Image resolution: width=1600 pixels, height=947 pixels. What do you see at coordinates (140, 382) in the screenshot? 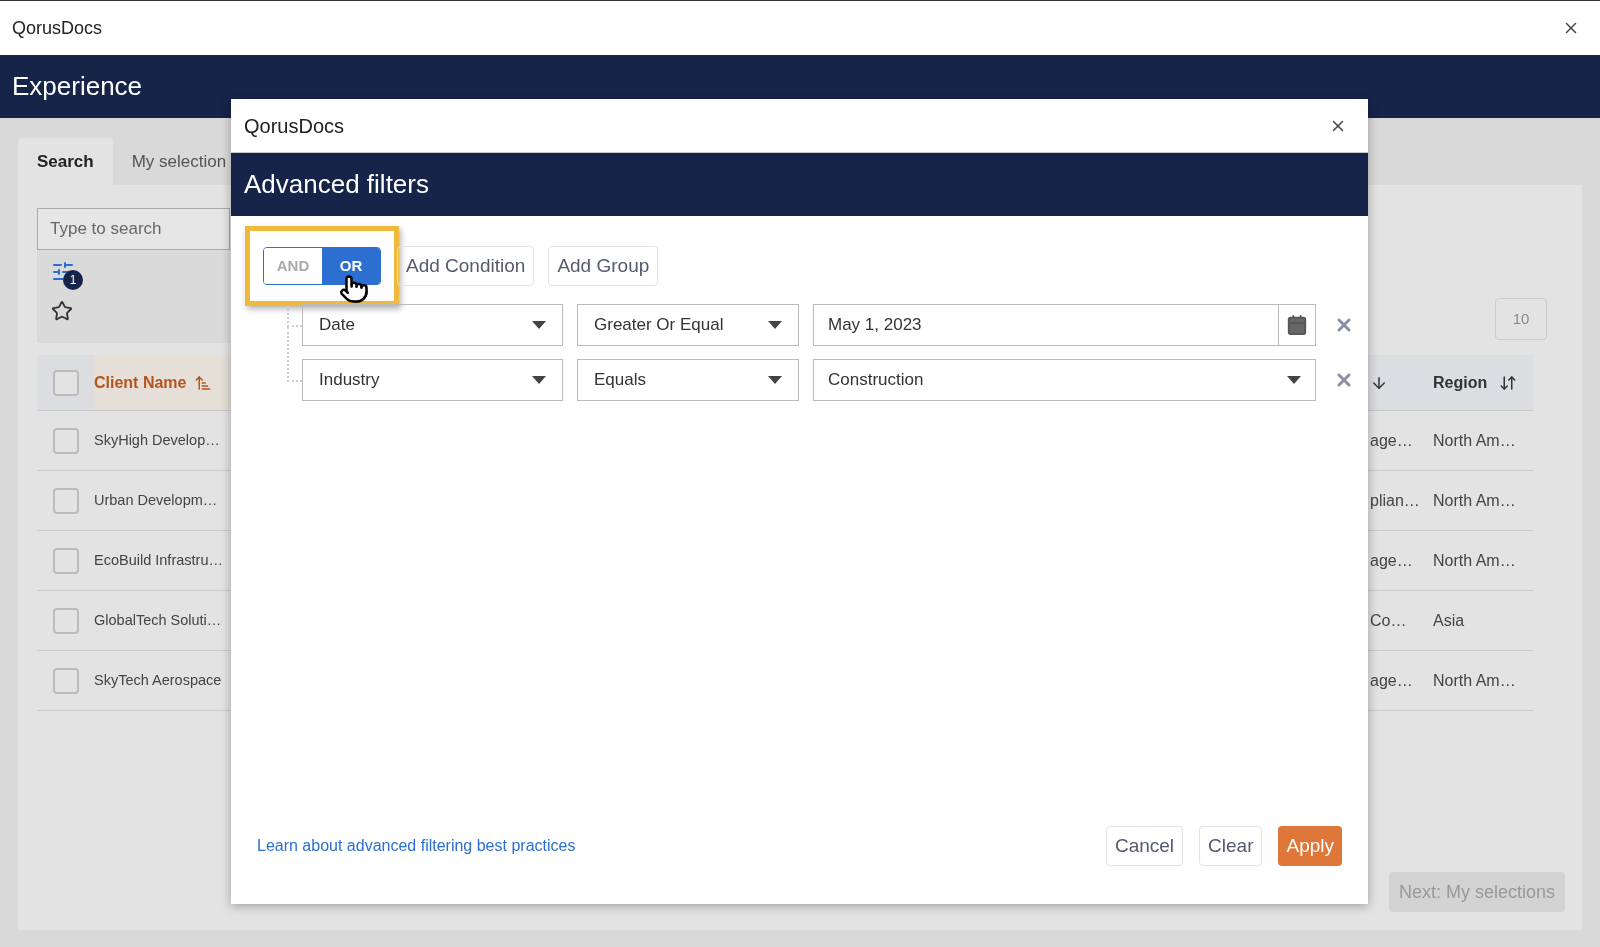
I see `column-header: Client Name` at bounding box center [140, 382].